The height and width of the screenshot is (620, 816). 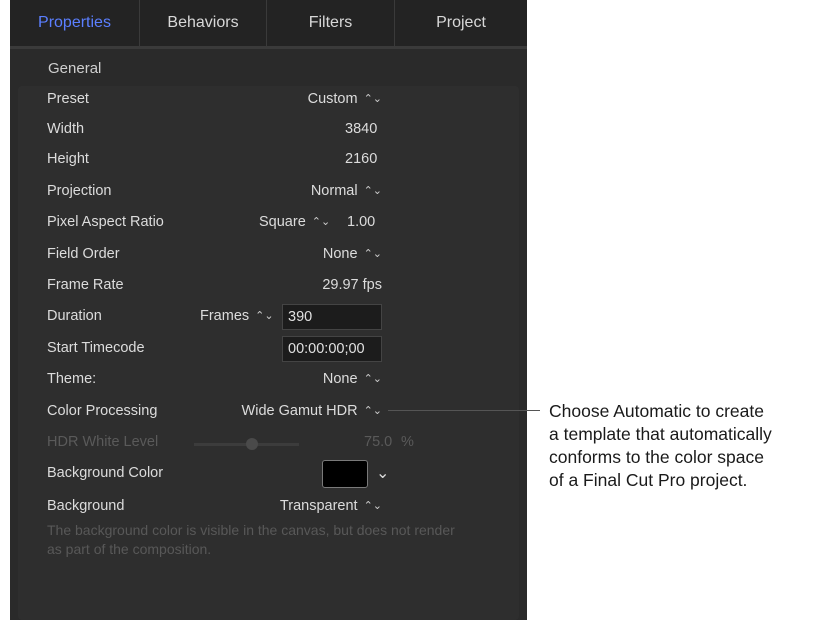 What do you see at coordinates (83, 254) in the screenshot?
I see `field-order-label: Field Order` at bounding box center [83, 254].